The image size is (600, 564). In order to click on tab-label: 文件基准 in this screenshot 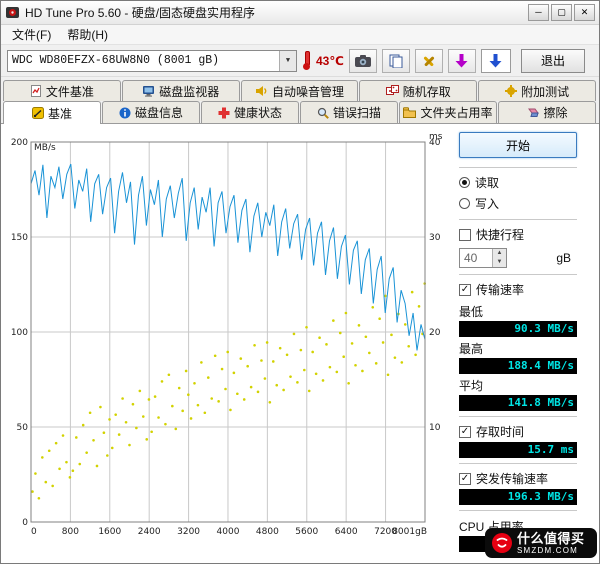, I will do `click(69, 91)`.